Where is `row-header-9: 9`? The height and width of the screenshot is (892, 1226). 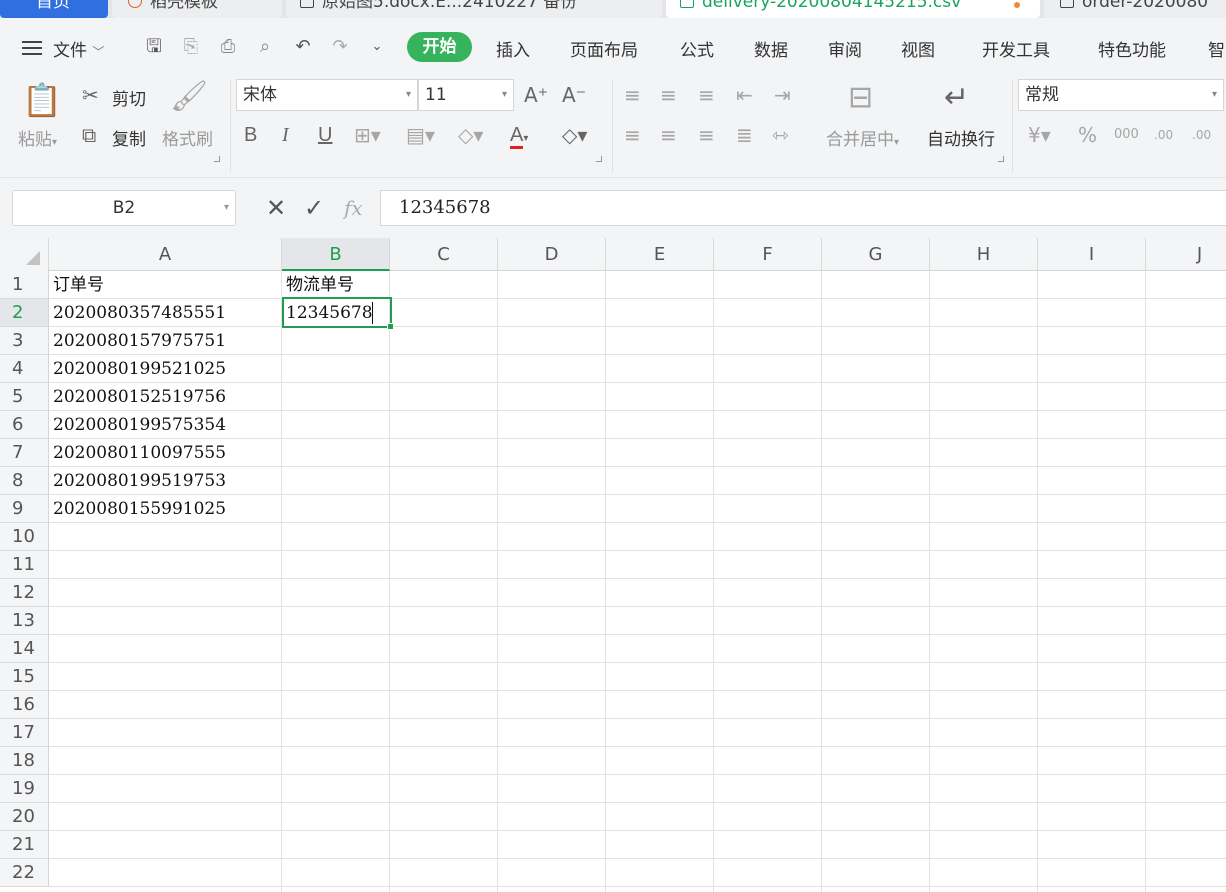 row-header-9: 9 is located at coordinates (24, 509).